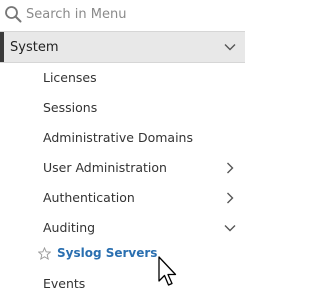 This screenshot has height=298, width=320. Describe the element at coordinates (13, 14) in the screenshot. I see `search-icon` at that location.